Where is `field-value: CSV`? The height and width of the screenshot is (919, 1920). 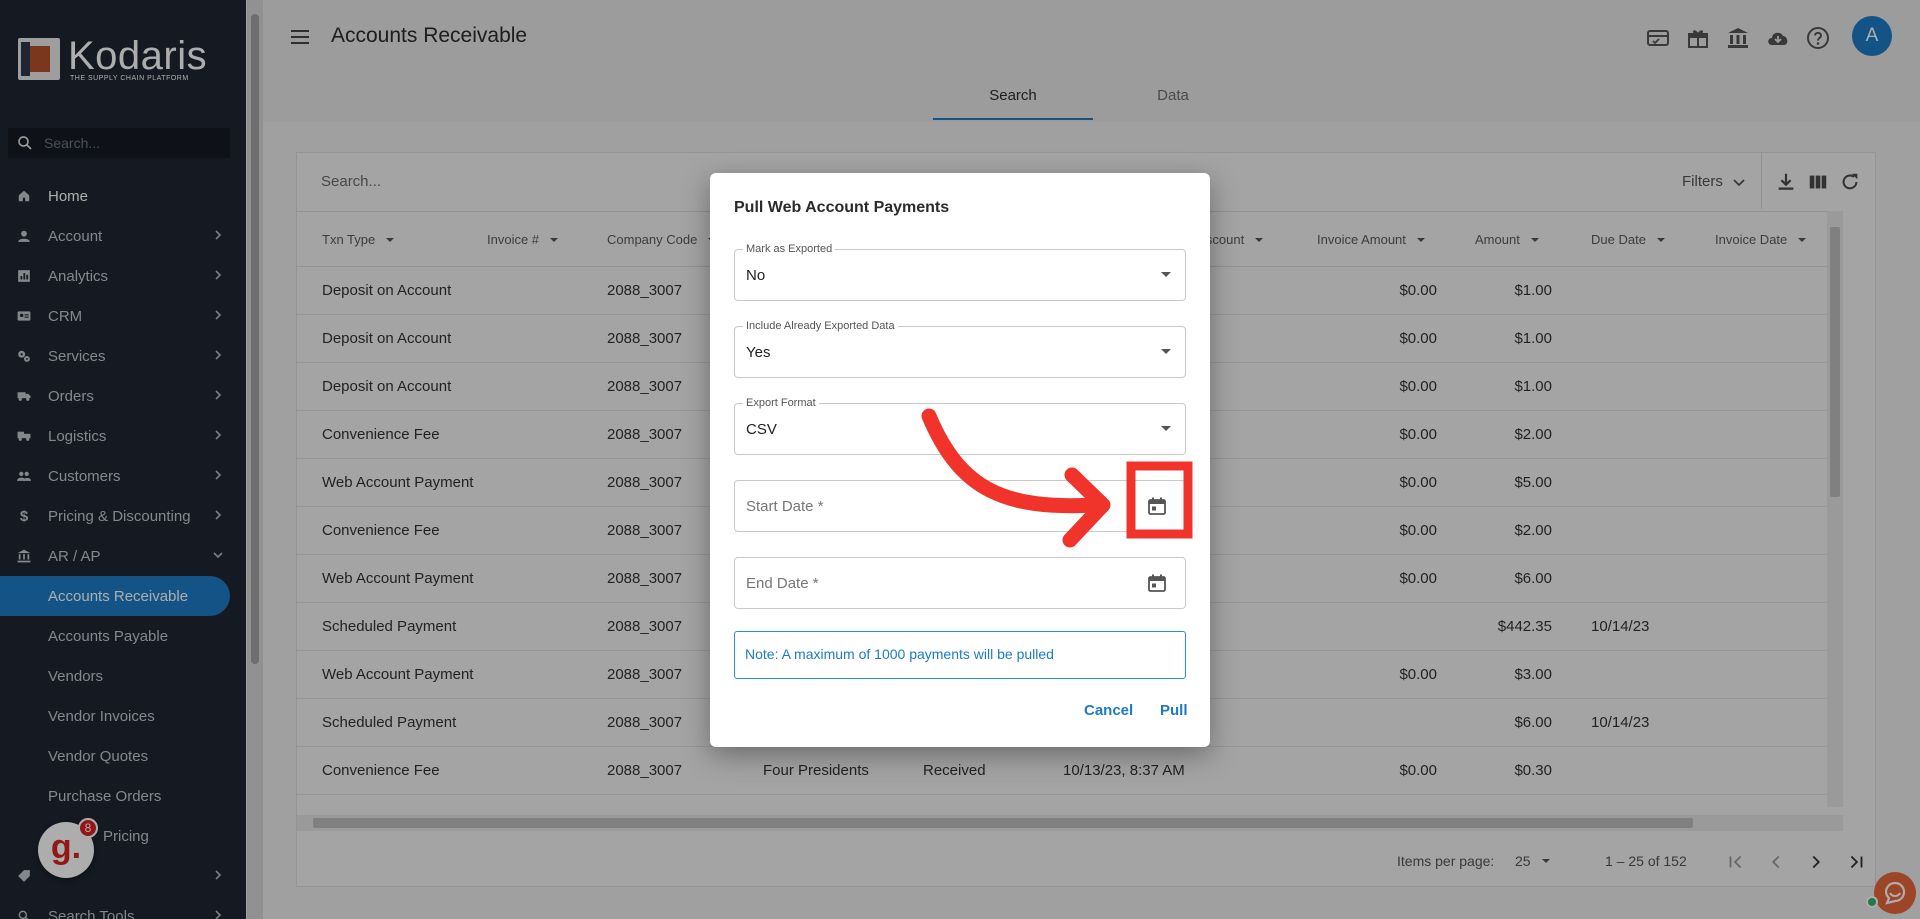
field-value: CSV is located at coordinates (761, 429).